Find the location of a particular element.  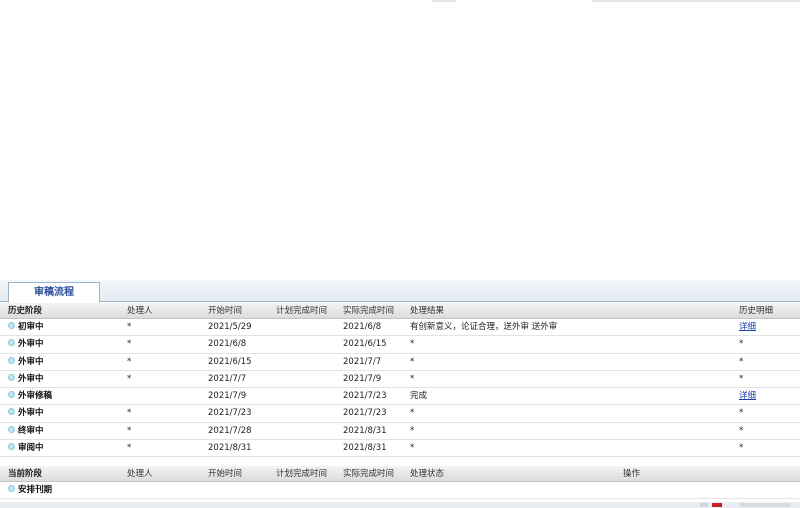

col-history-stage: 历史阶段 is located at coordinates (25, 311).